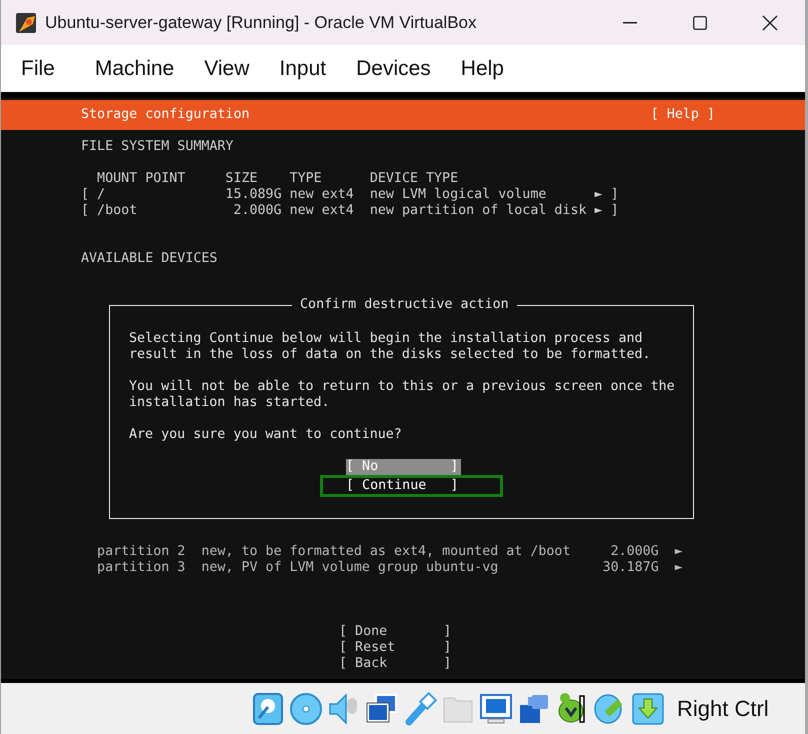 The image size is (808, 734). I want to click on installer-button: [ Reset ], so click(395, 648).